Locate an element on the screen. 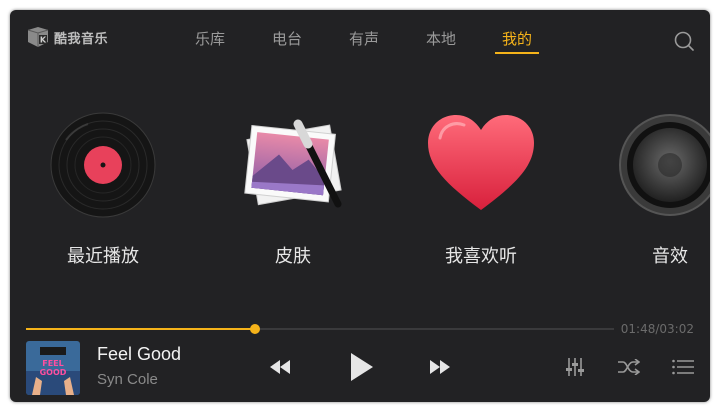  tab-audiobook: 有声 is located at coordinates (364, 38).